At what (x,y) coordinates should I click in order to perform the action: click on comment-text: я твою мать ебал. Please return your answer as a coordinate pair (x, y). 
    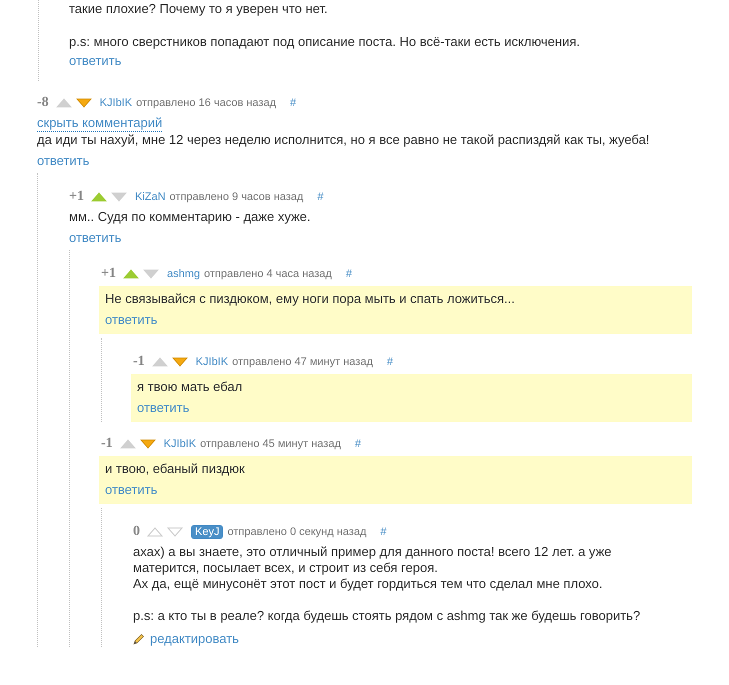
    Looking at the image, I should click on (190, 387).